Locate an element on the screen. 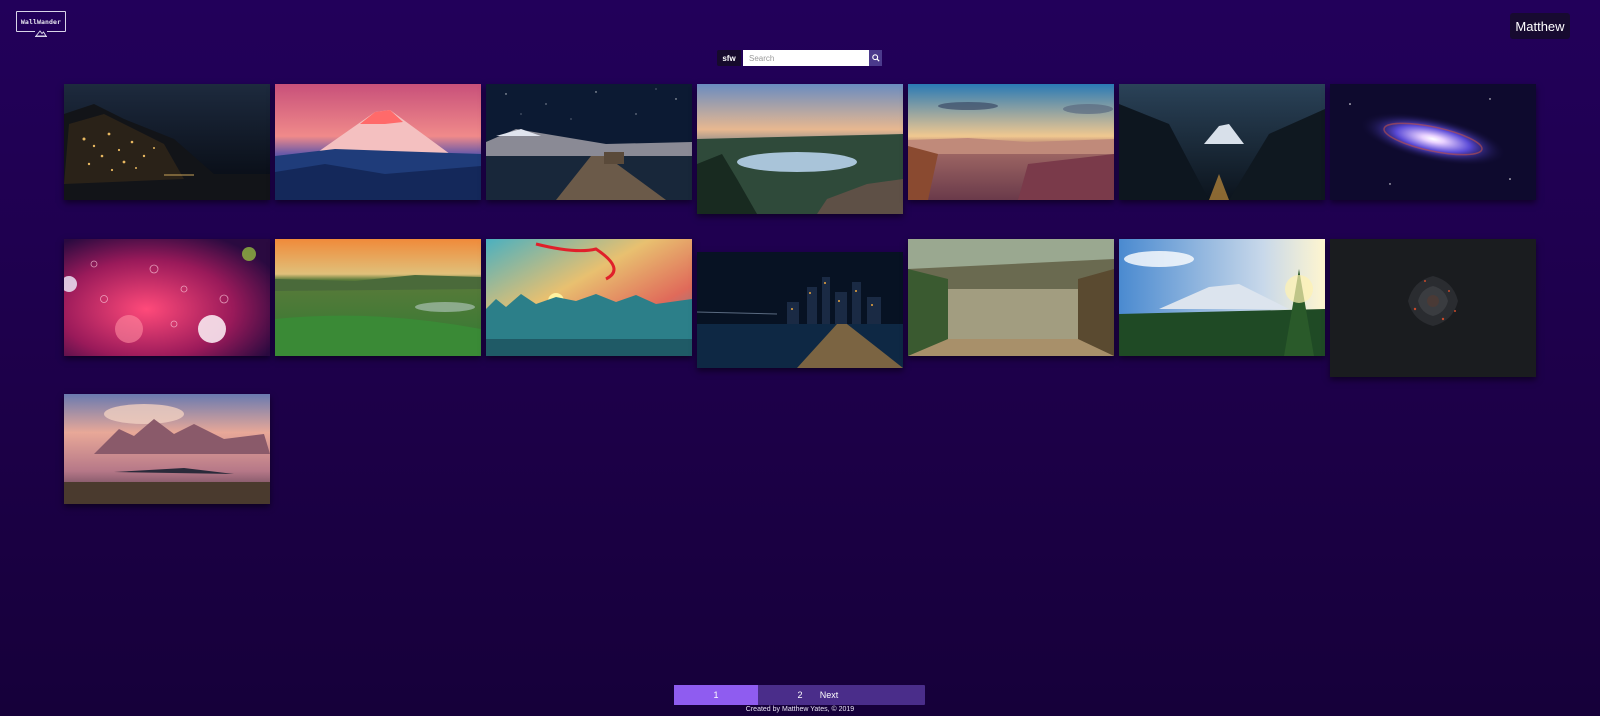 This screenshot has width=1600, height=716. next-page-button: Next is located at coordinates (829, 695).